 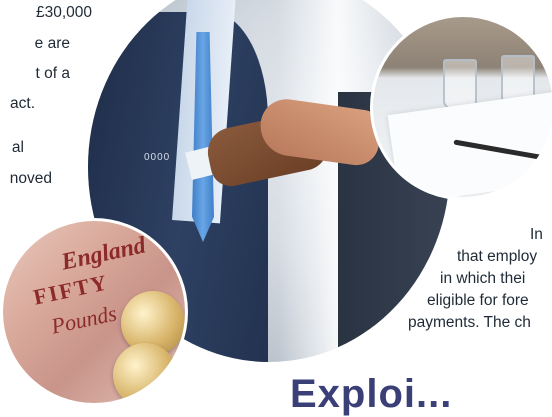 I want to click on right-text-line: eligible for fore, so click(x=478, y=300).